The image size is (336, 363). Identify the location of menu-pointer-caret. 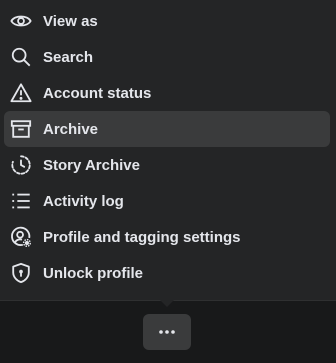
(167, 303).